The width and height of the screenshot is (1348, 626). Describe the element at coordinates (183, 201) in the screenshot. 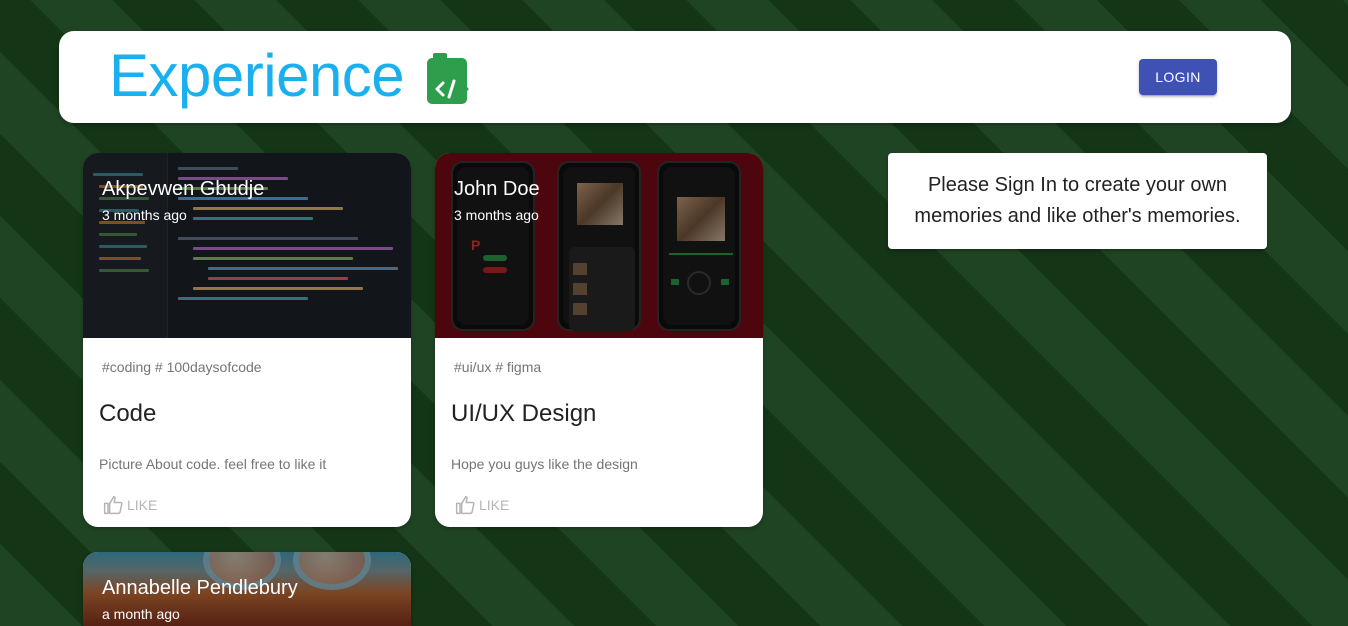

I see `post-overlay: Akpevwen Gbudje 3 months ago` at that location.